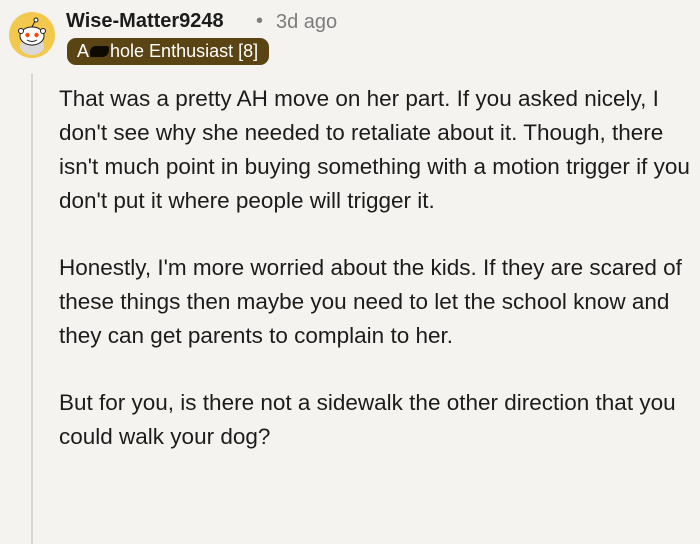 The image size is (700, 544). I want to click on user-flair: Ahole Enthusiast [8], so click(168, 51).